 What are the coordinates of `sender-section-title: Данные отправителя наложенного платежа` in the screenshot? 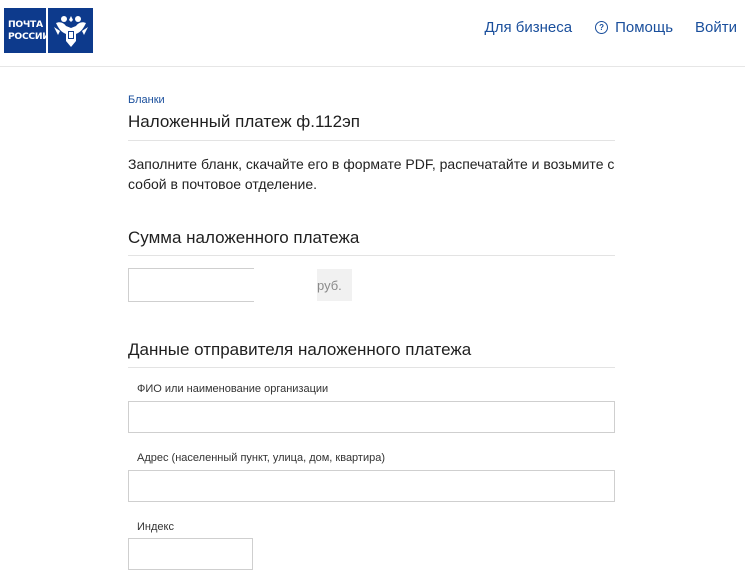 It's located at (371, 354).